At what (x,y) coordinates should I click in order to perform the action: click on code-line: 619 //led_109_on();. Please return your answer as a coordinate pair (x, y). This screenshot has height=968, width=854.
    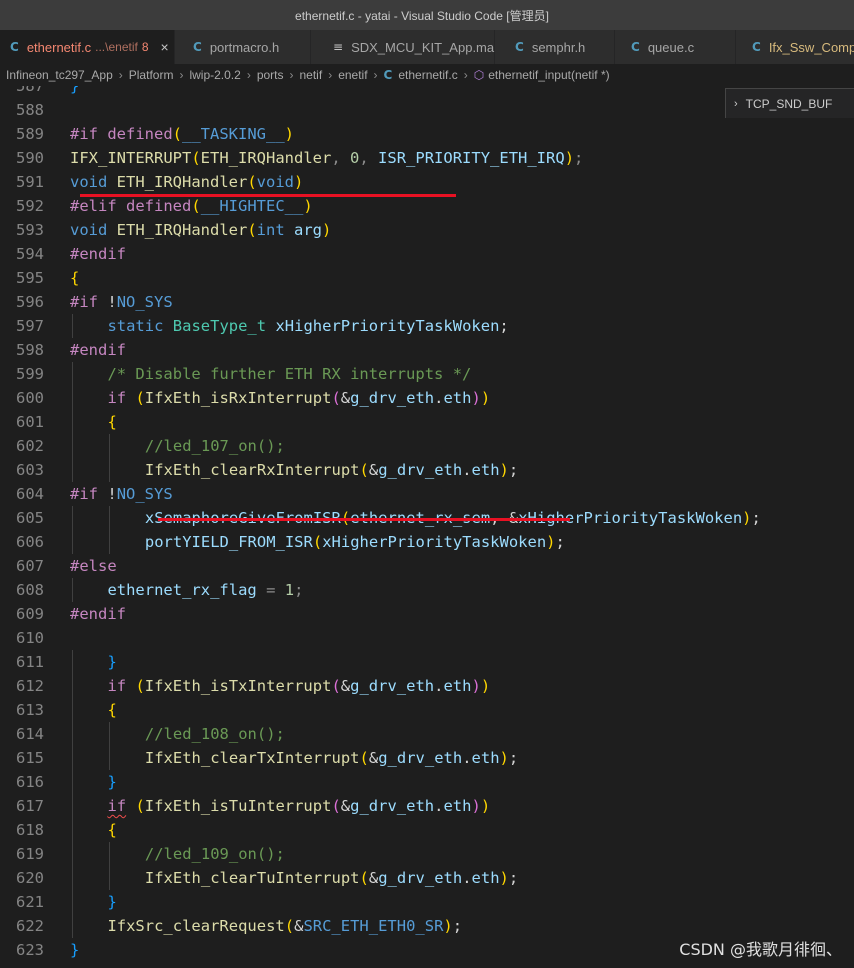
    Looking at the image, I should click on (427, 854).